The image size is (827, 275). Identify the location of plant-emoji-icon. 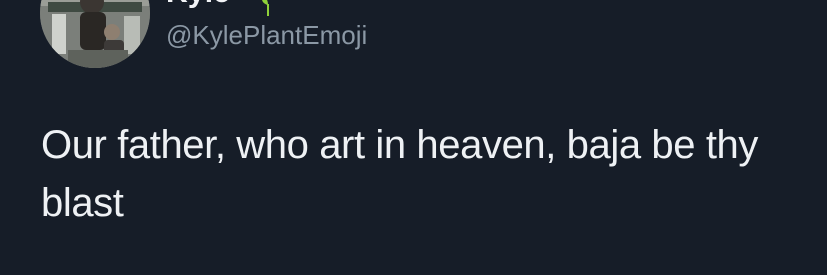
(265, 8).